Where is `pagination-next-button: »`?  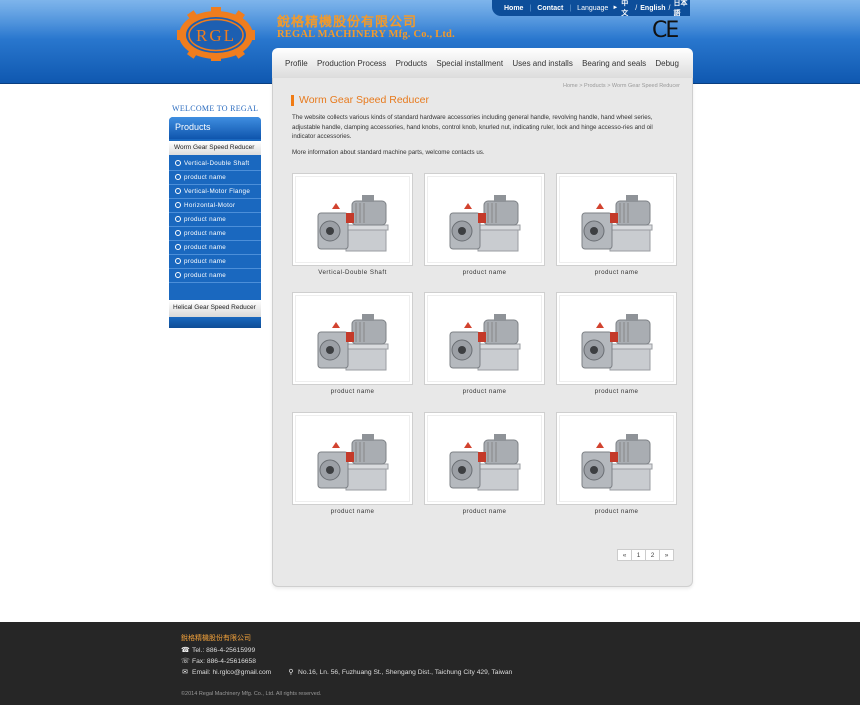 pagination-next-button: » is located at coordinates (666, 555).